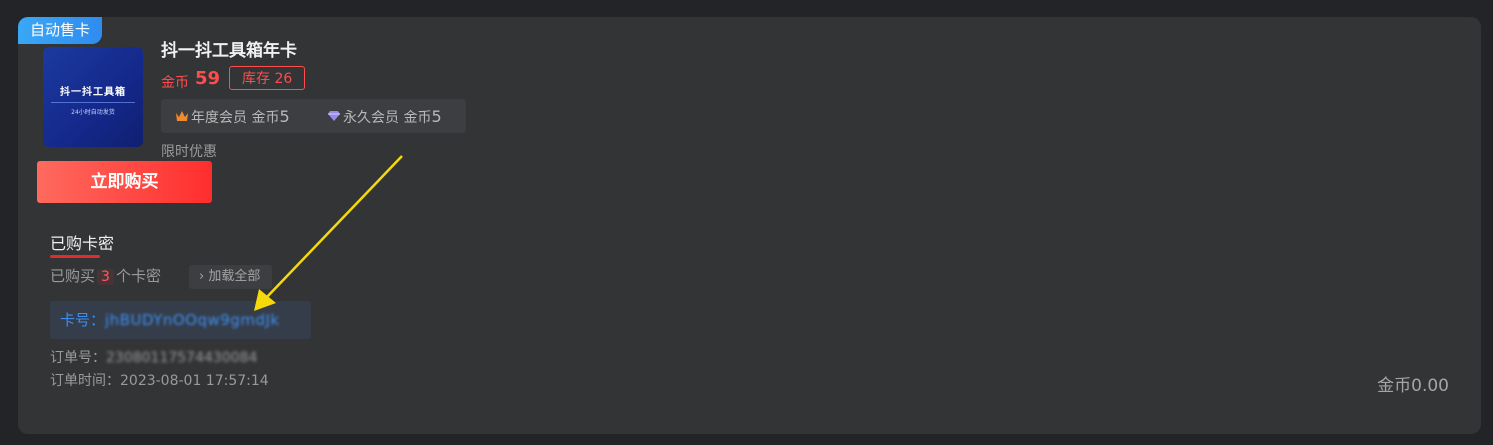 The image size is (1493, 445). Describe the element at coordinates (194, 381) in the screenshot. I see `order-time-value: 2023-08-01 17:57:14` at that location.